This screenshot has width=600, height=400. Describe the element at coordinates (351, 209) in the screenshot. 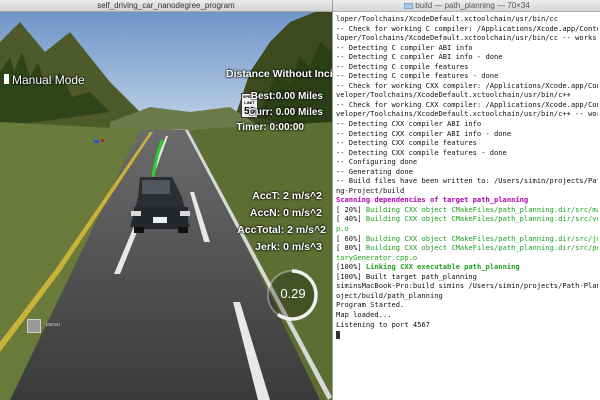

I see `progress-prefix: [ 20%]` at that location.